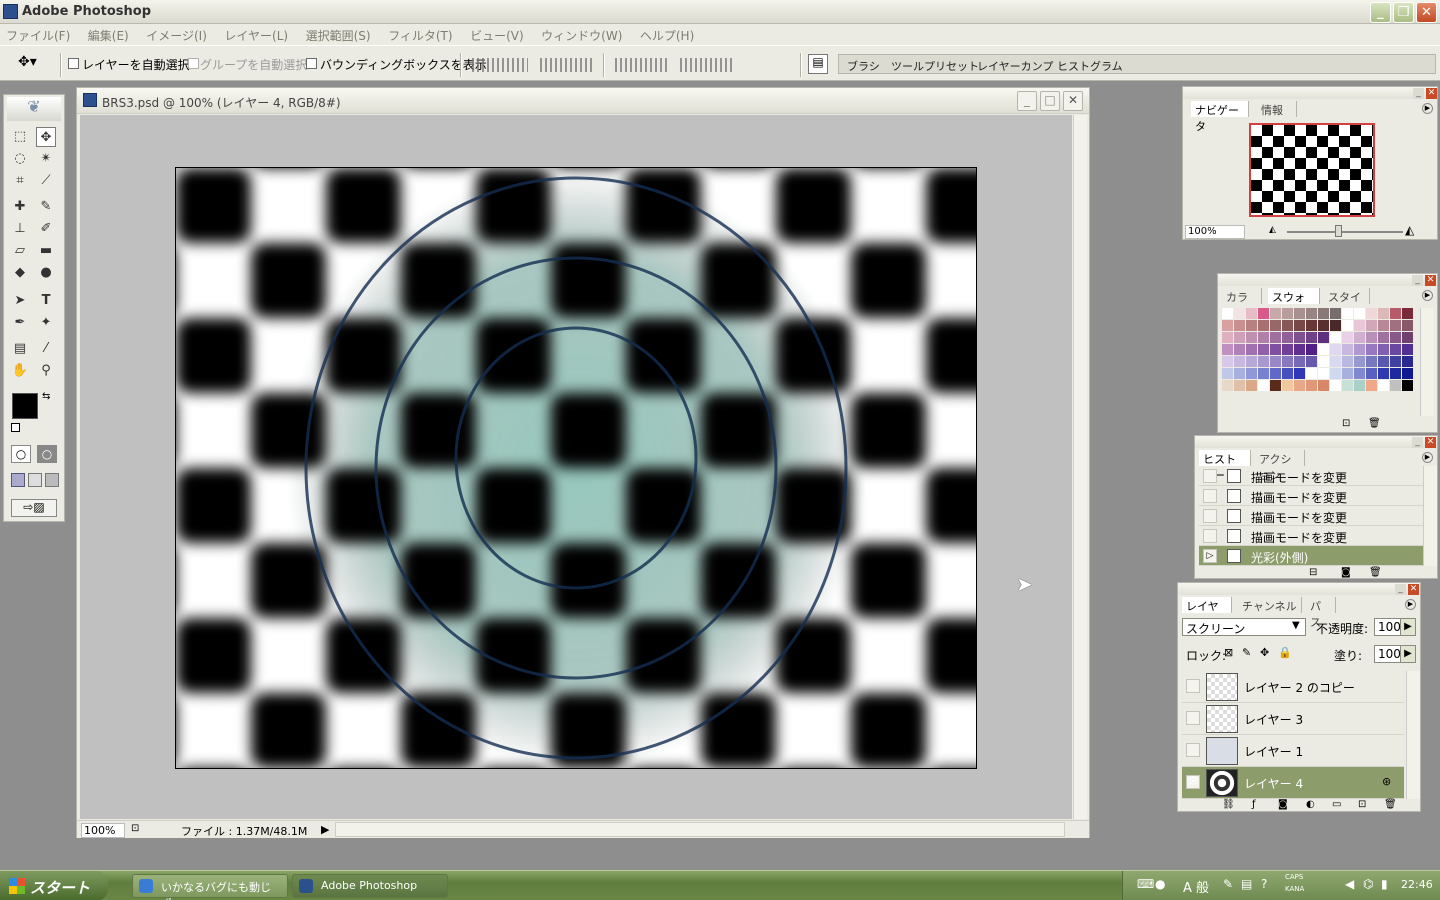  I want to click on navigator-zoom-field: 100%, so click(1215, 232).